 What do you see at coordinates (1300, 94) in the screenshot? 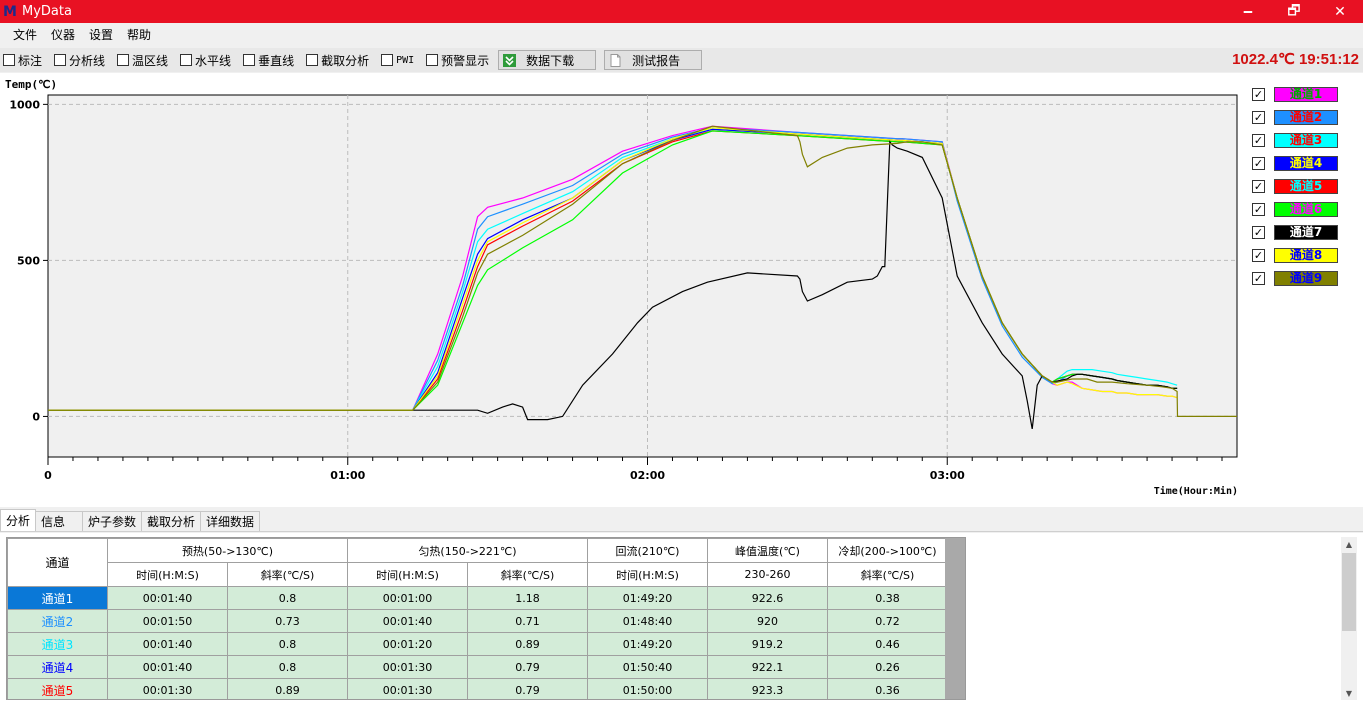
I see `legend-item-ch1: ✓ 通道1` at bounding box center [1300, 94].